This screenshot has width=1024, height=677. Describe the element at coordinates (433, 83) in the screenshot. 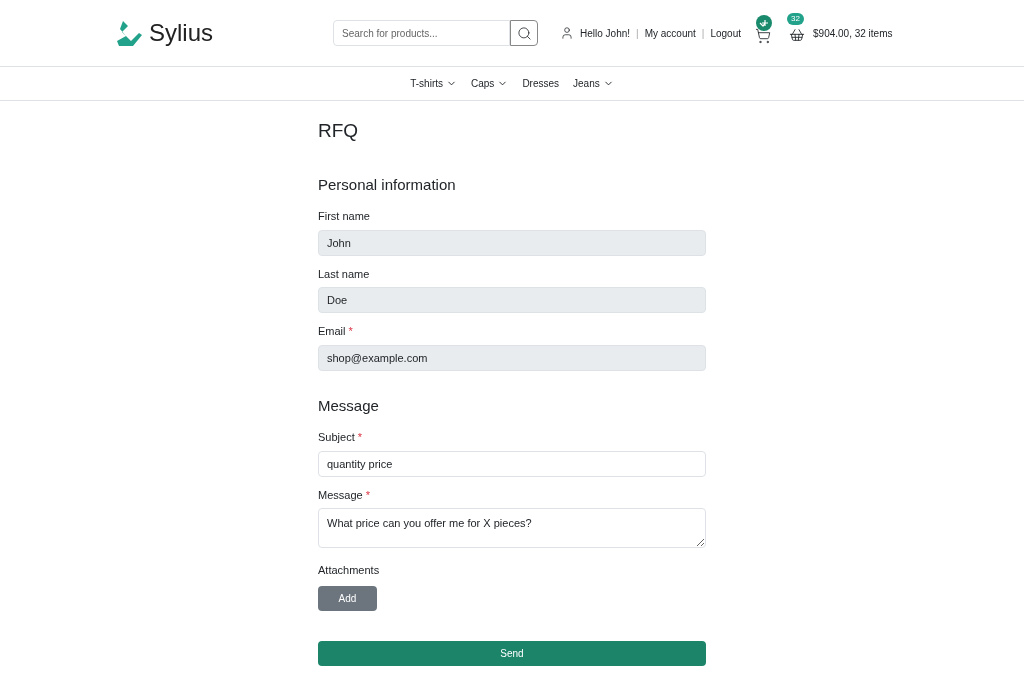

I see `nav-item: T-shirts` at that location.